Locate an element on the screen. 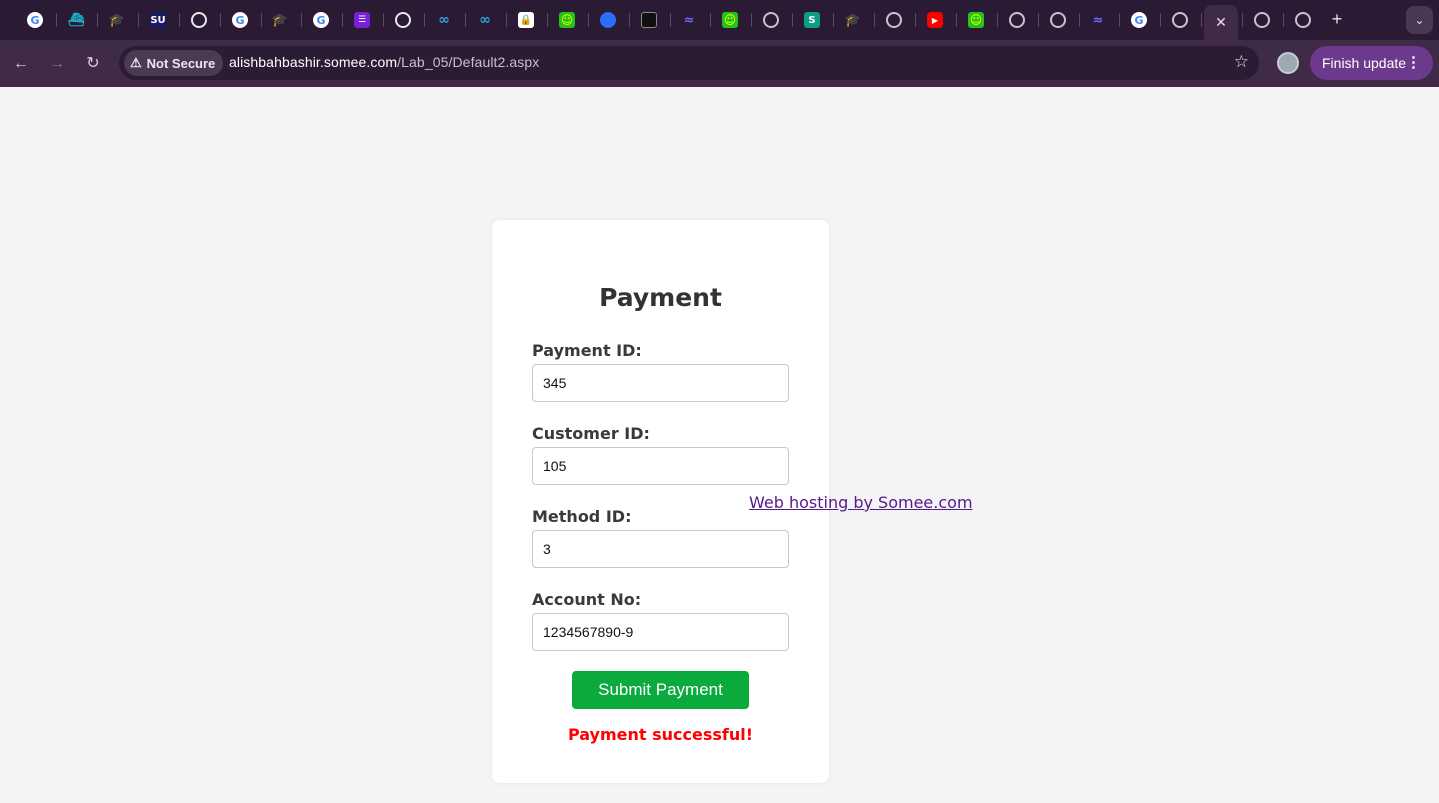 The width and height of the screenshot is (1439, 803). list-icon: ☰ is located at coordinates (362, 20).